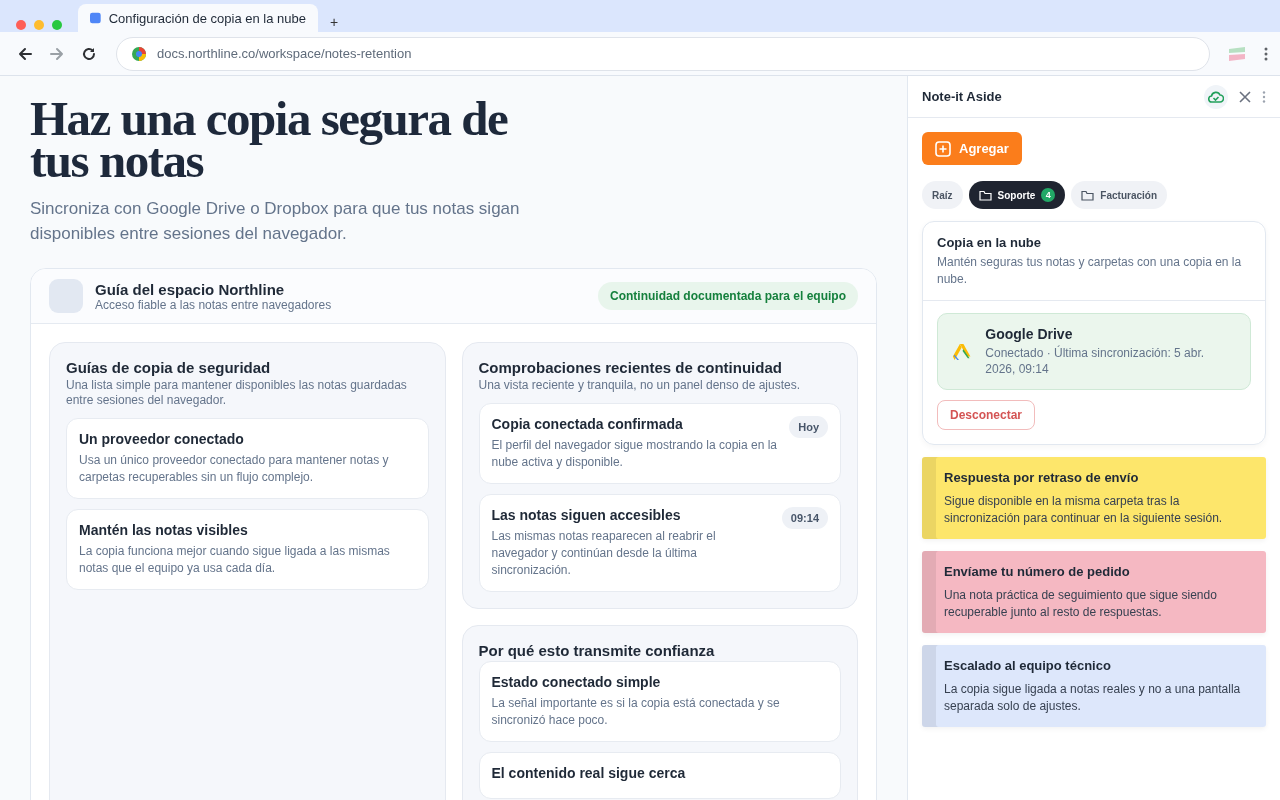 This screenshot has height=800, width=1280. Describe the element at coordinates (663, 53) in the screenshot. I see `address-bar: docs.northline.co/workspace/notes-retention` at that location.